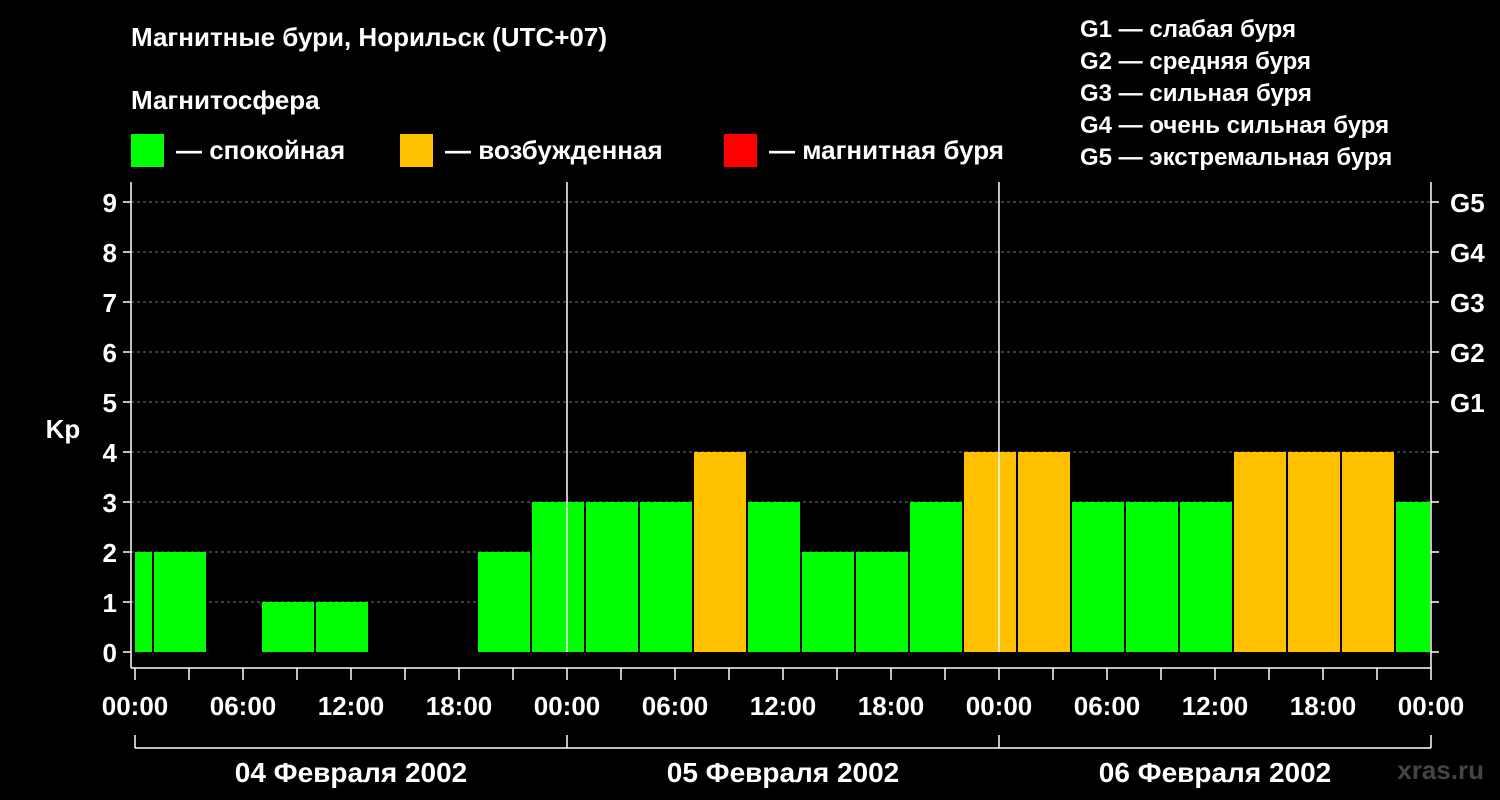 This screenshot has width=1500, height=800. Describe the element at coordinates (110, 403) in the screenshot. I see `y-tick-label-5: 5` at that location.